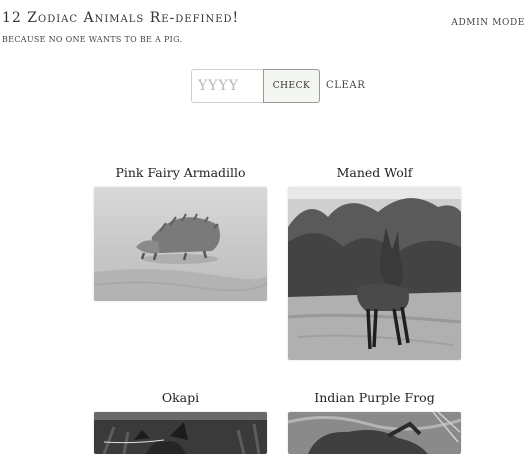 This screenshot has width=529, height=454. What do you see at coordinates (180, 433) in the screenshot?
I see `okapi-photo` at bounding box center [180, 433].